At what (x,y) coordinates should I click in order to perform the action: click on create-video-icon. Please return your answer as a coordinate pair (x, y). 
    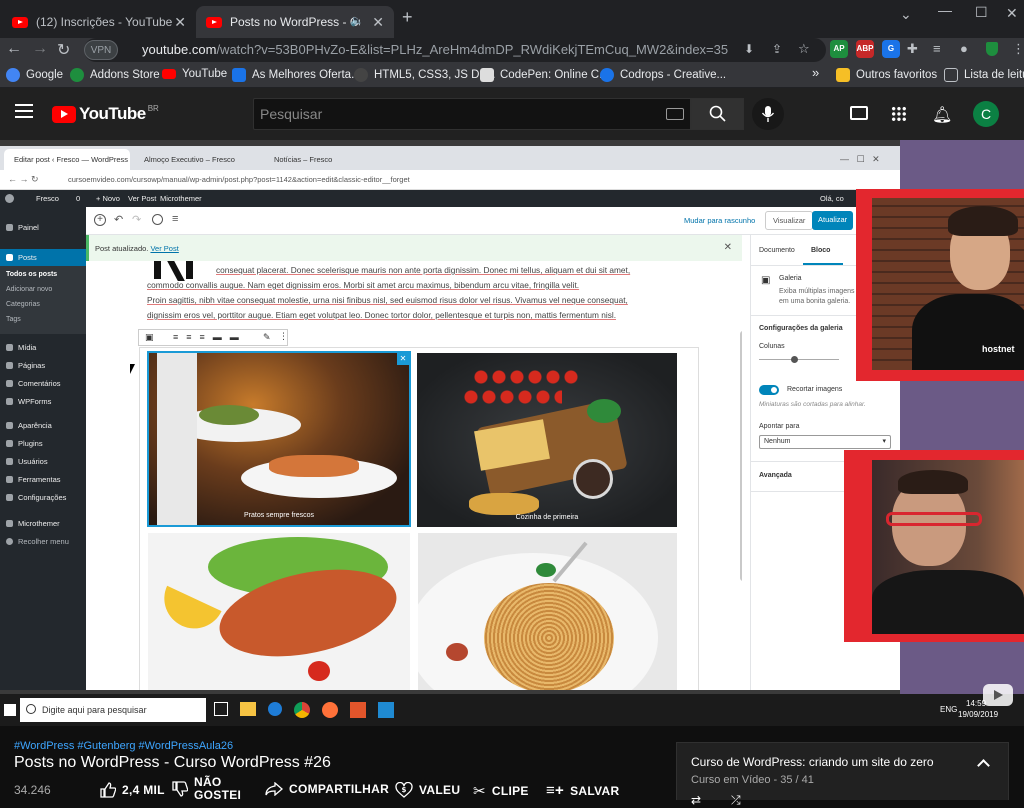
    Looking at the image, I should click on (859, 113).